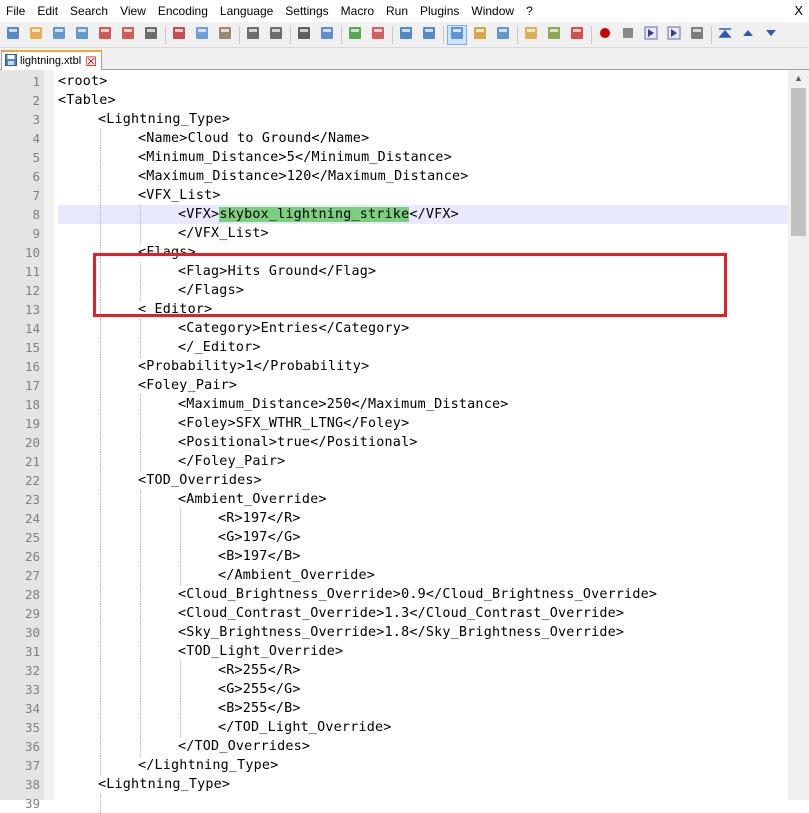 This screenshot has height=813, width=809. I want to click on save-button, so click(59, 35).